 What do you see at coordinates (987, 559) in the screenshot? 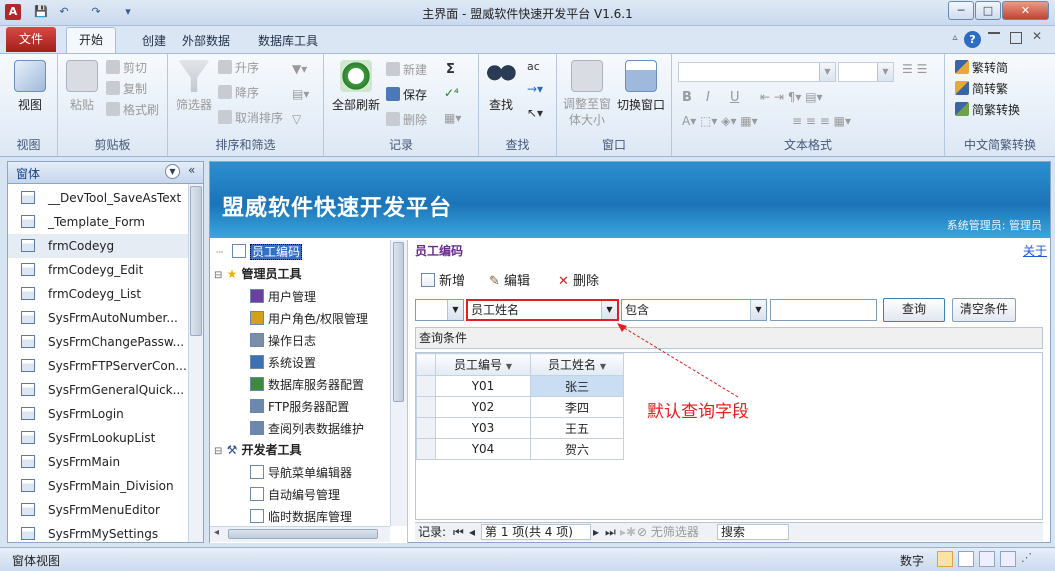
I see `layout-view-icon` at bounding box center [987, 559].